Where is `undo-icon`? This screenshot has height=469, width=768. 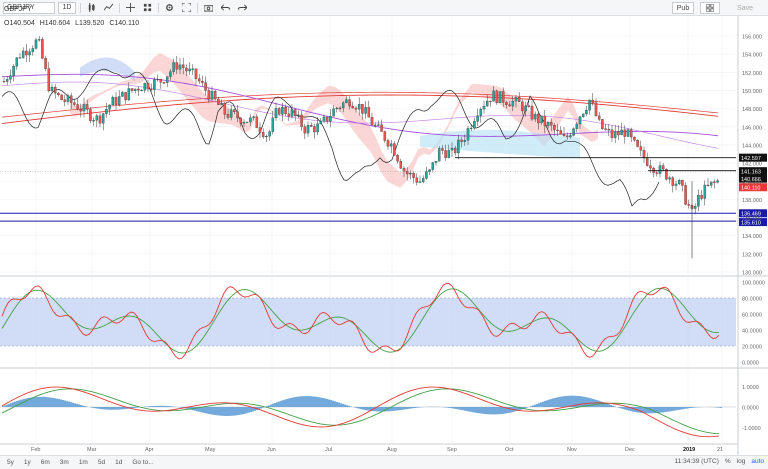 undo-icon is located at coordinates (225, 8).